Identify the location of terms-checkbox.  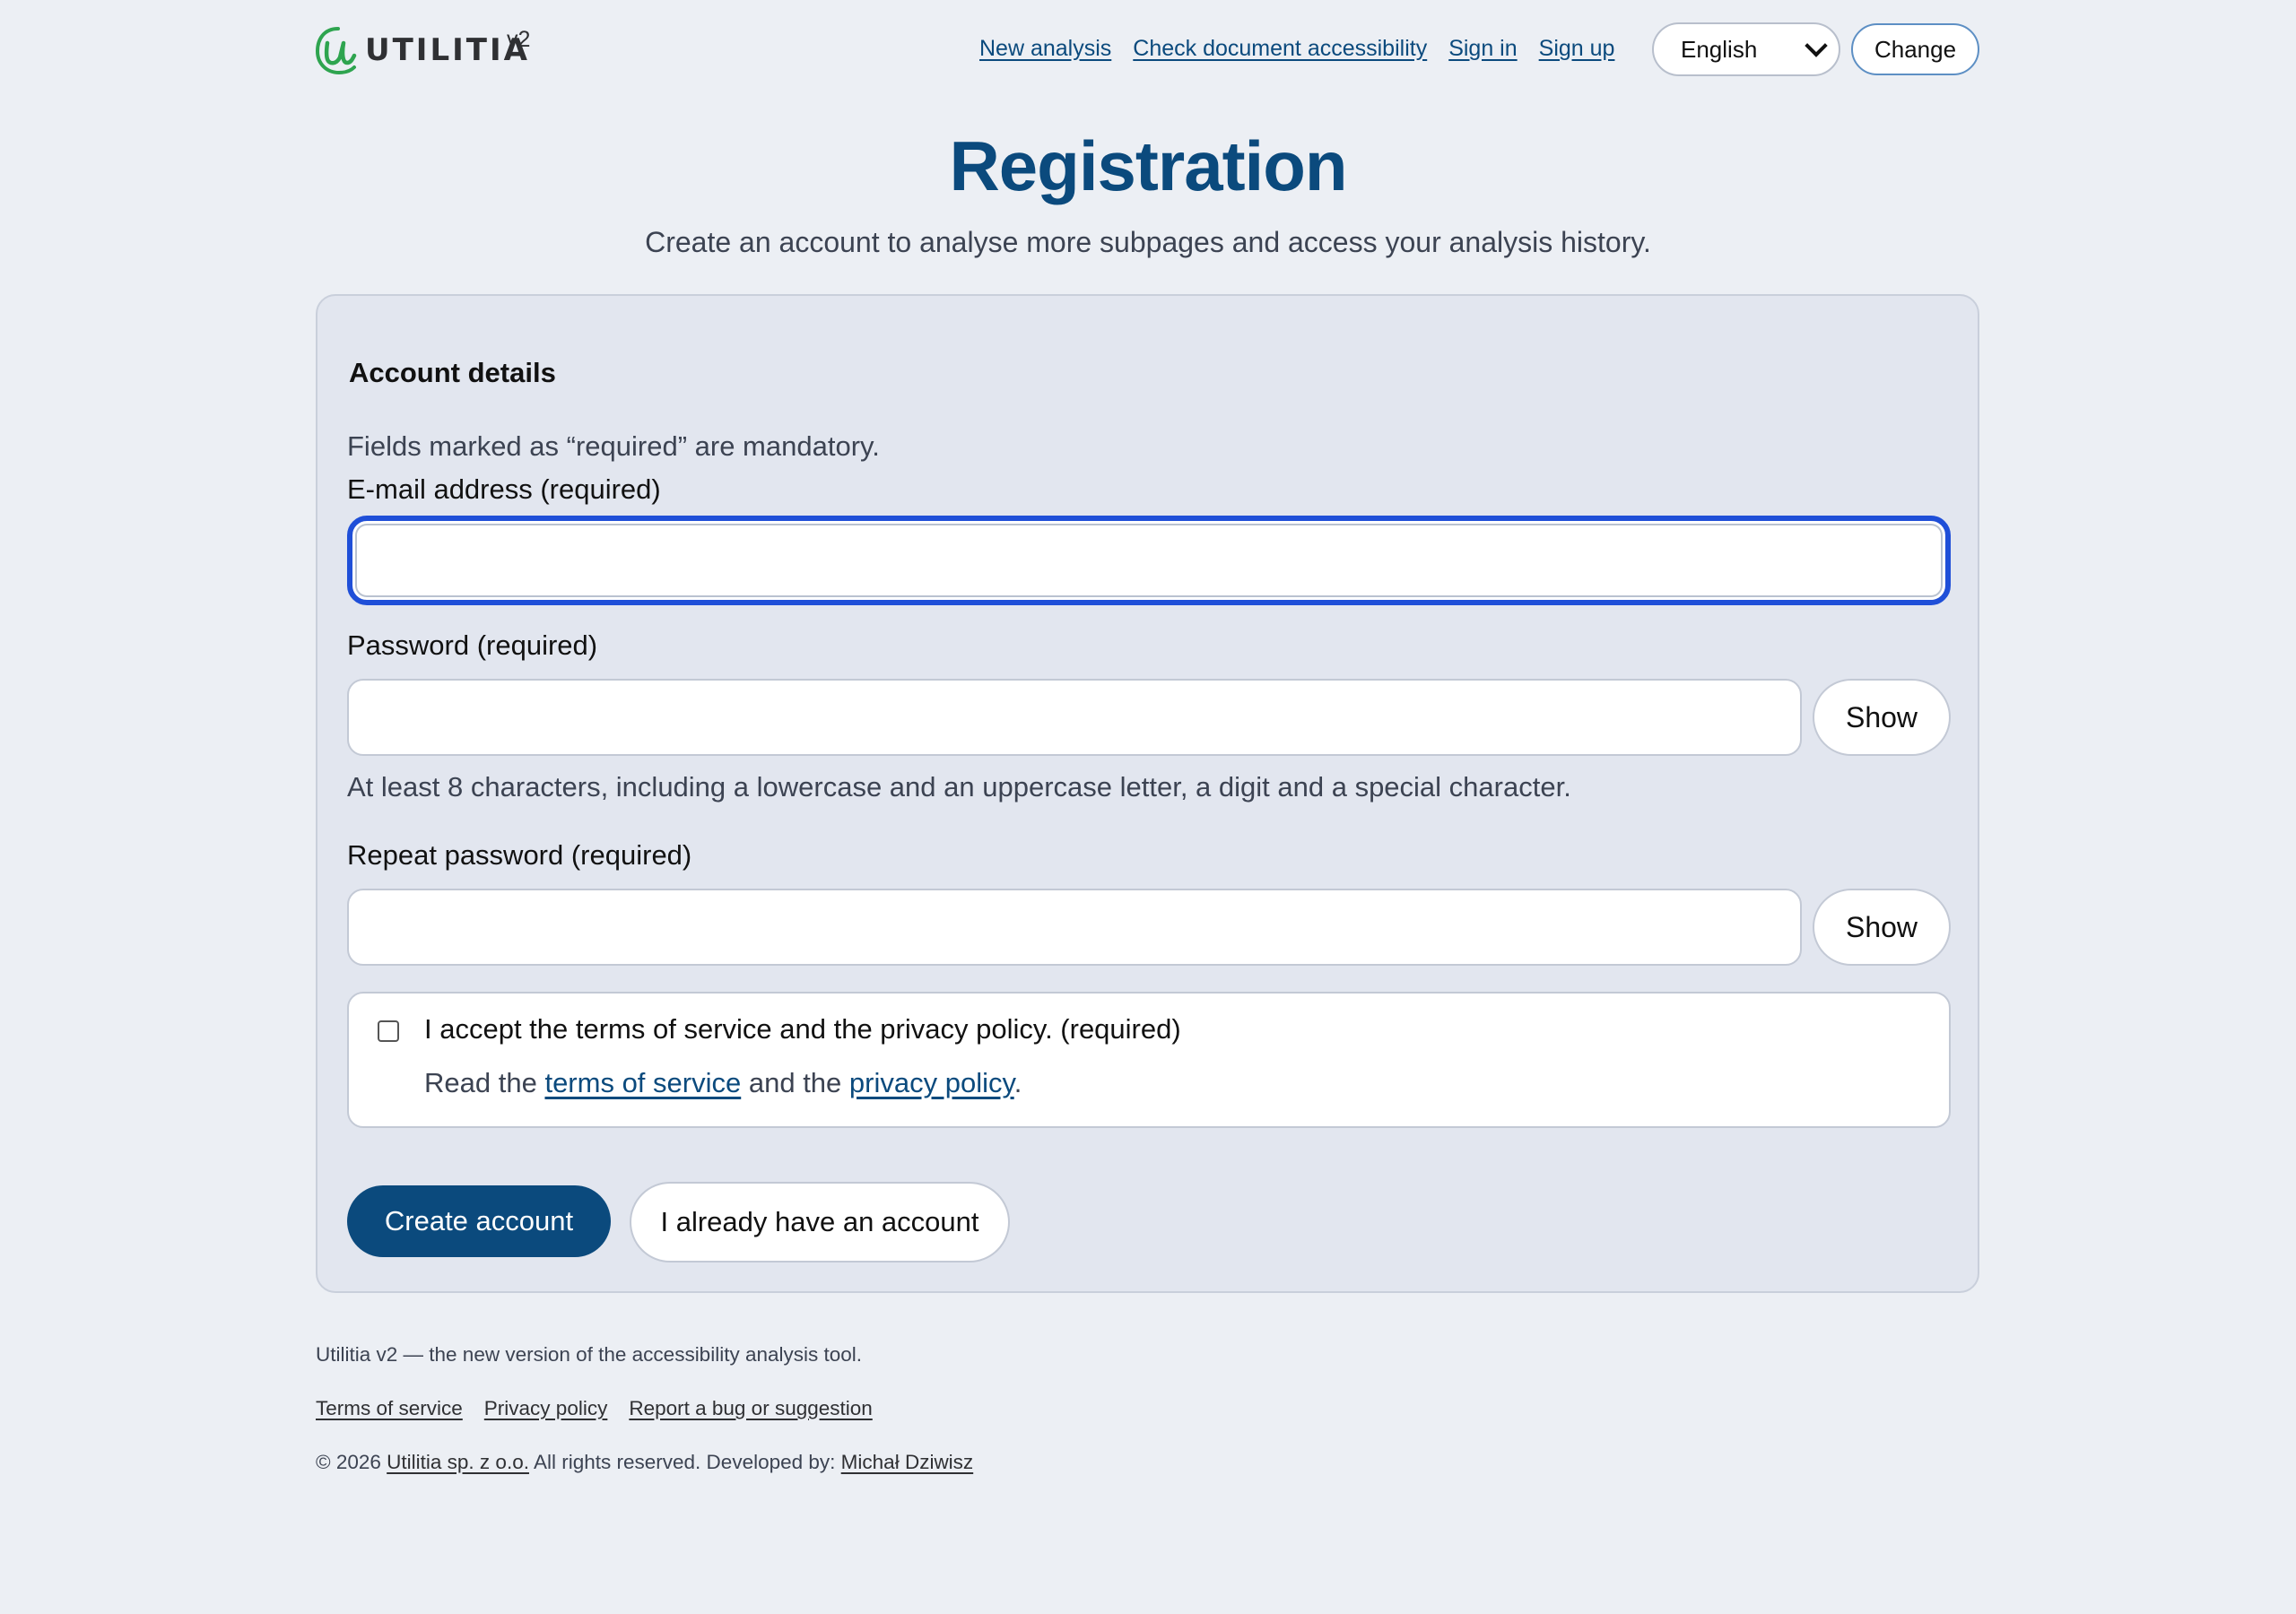
(388, 1031).